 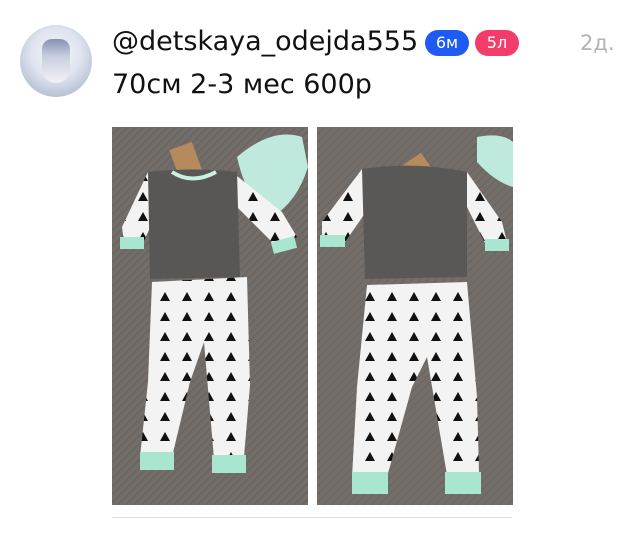 I want to click on months-badge: 6м, so click(x=447, y=43).